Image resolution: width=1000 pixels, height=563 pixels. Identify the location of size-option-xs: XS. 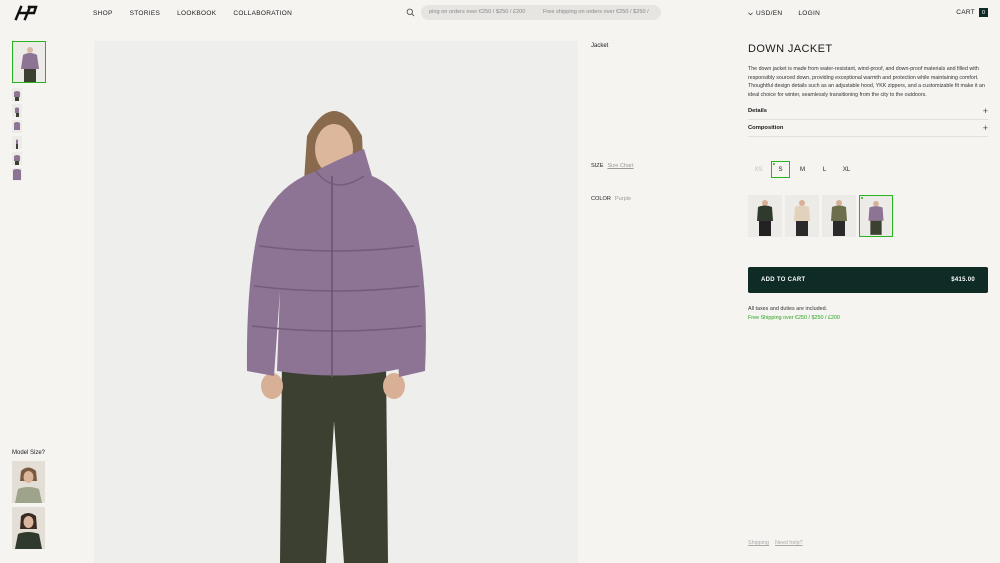
(758, 169).